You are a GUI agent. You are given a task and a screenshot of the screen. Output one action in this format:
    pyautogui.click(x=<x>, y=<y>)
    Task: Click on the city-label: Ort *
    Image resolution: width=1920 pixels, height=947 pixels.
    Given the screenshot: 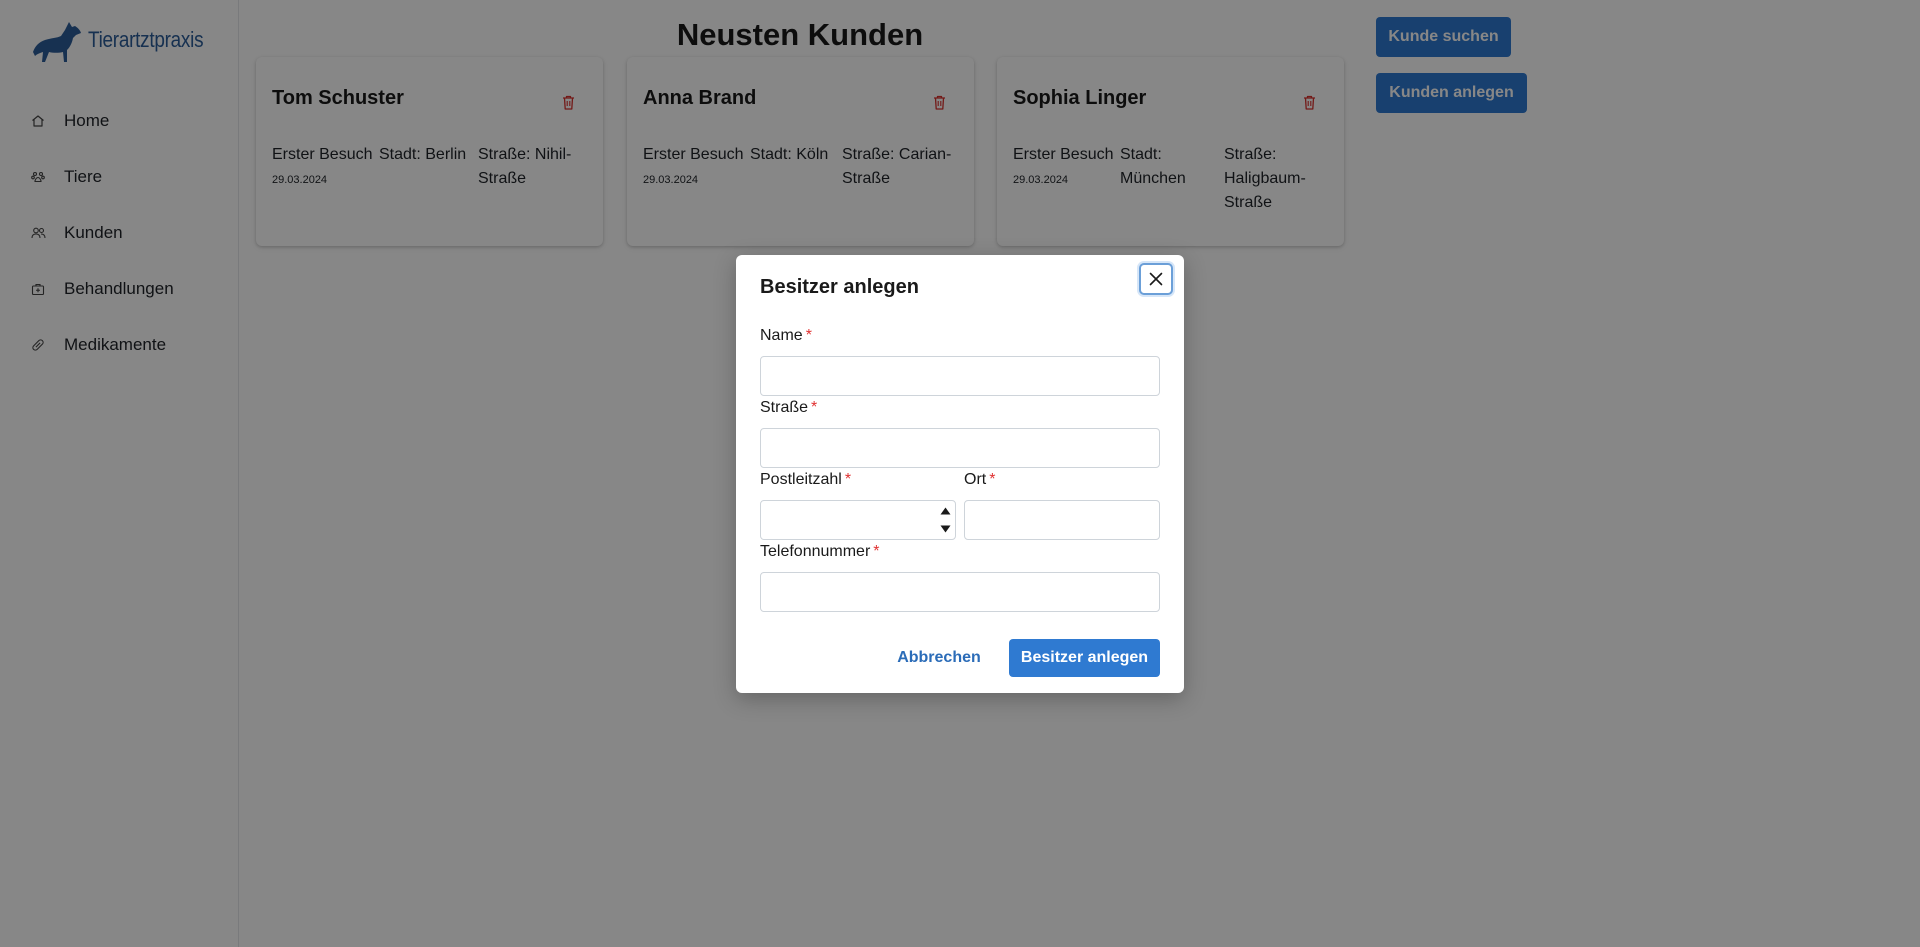 What is the action you would take?
    pyautogui.click(x=979, y=480)
    